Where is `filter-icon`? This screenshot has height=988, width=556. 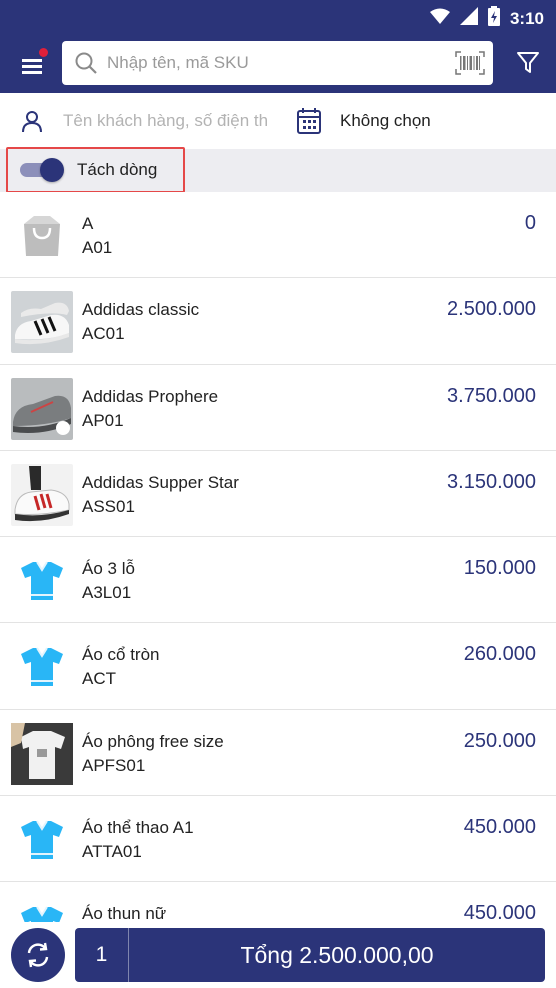 filter-icon is located at coordinates (528, 62).